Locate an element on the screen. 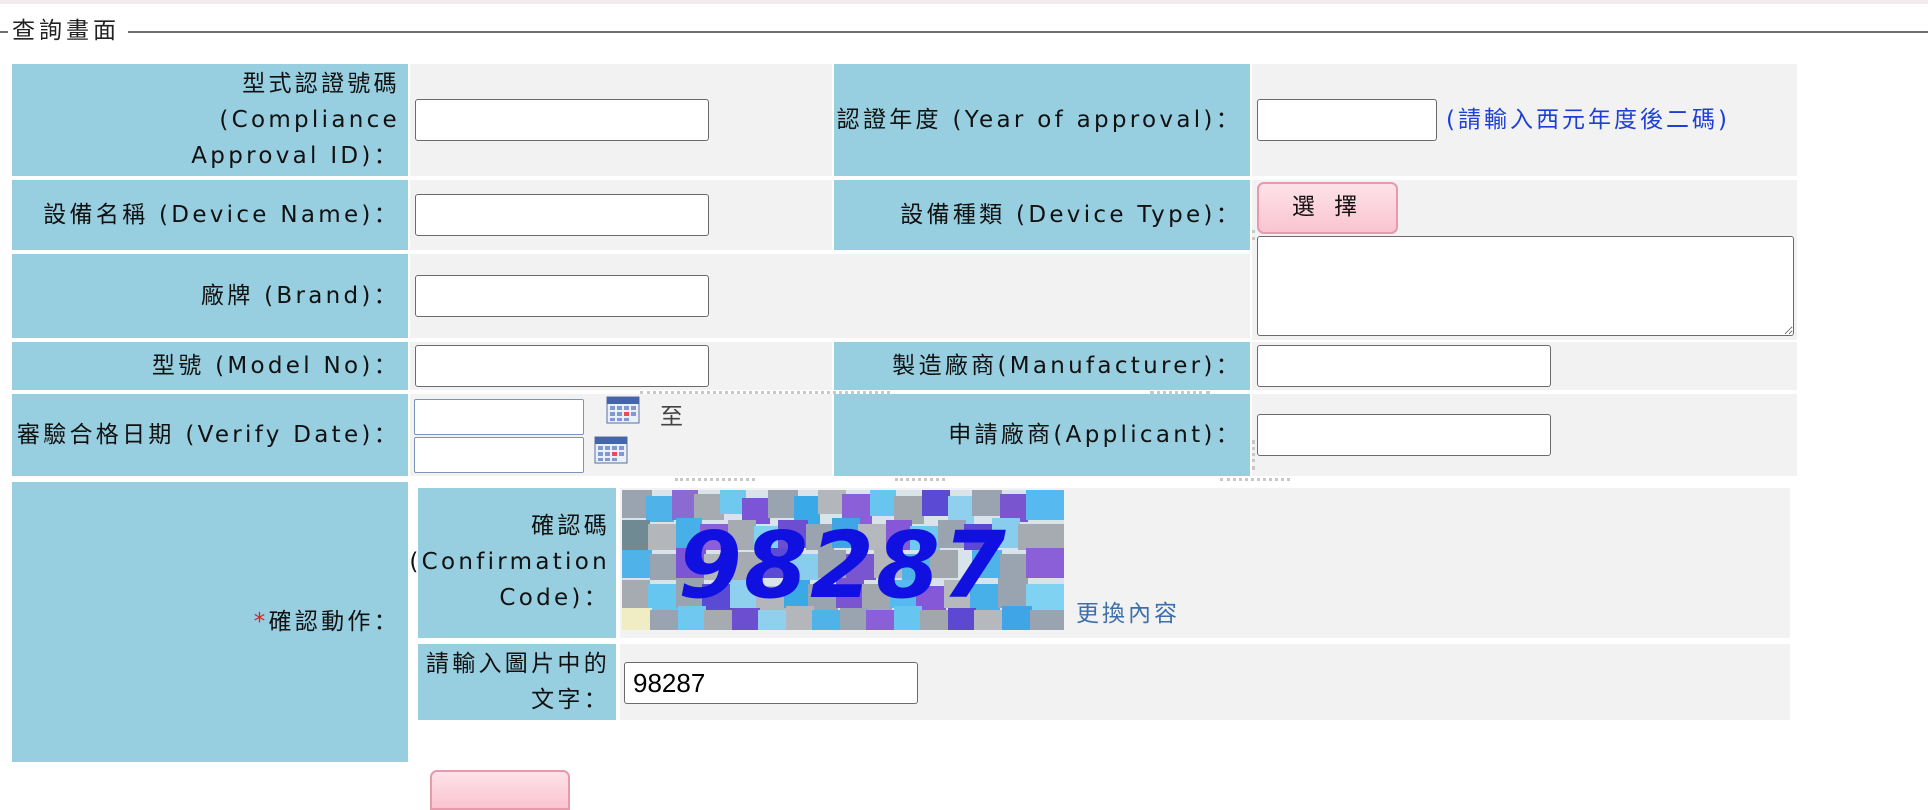 This screenshot has width=1928, height=810. verify-date-value-cell: 至 is located at coordinates (621, 435).